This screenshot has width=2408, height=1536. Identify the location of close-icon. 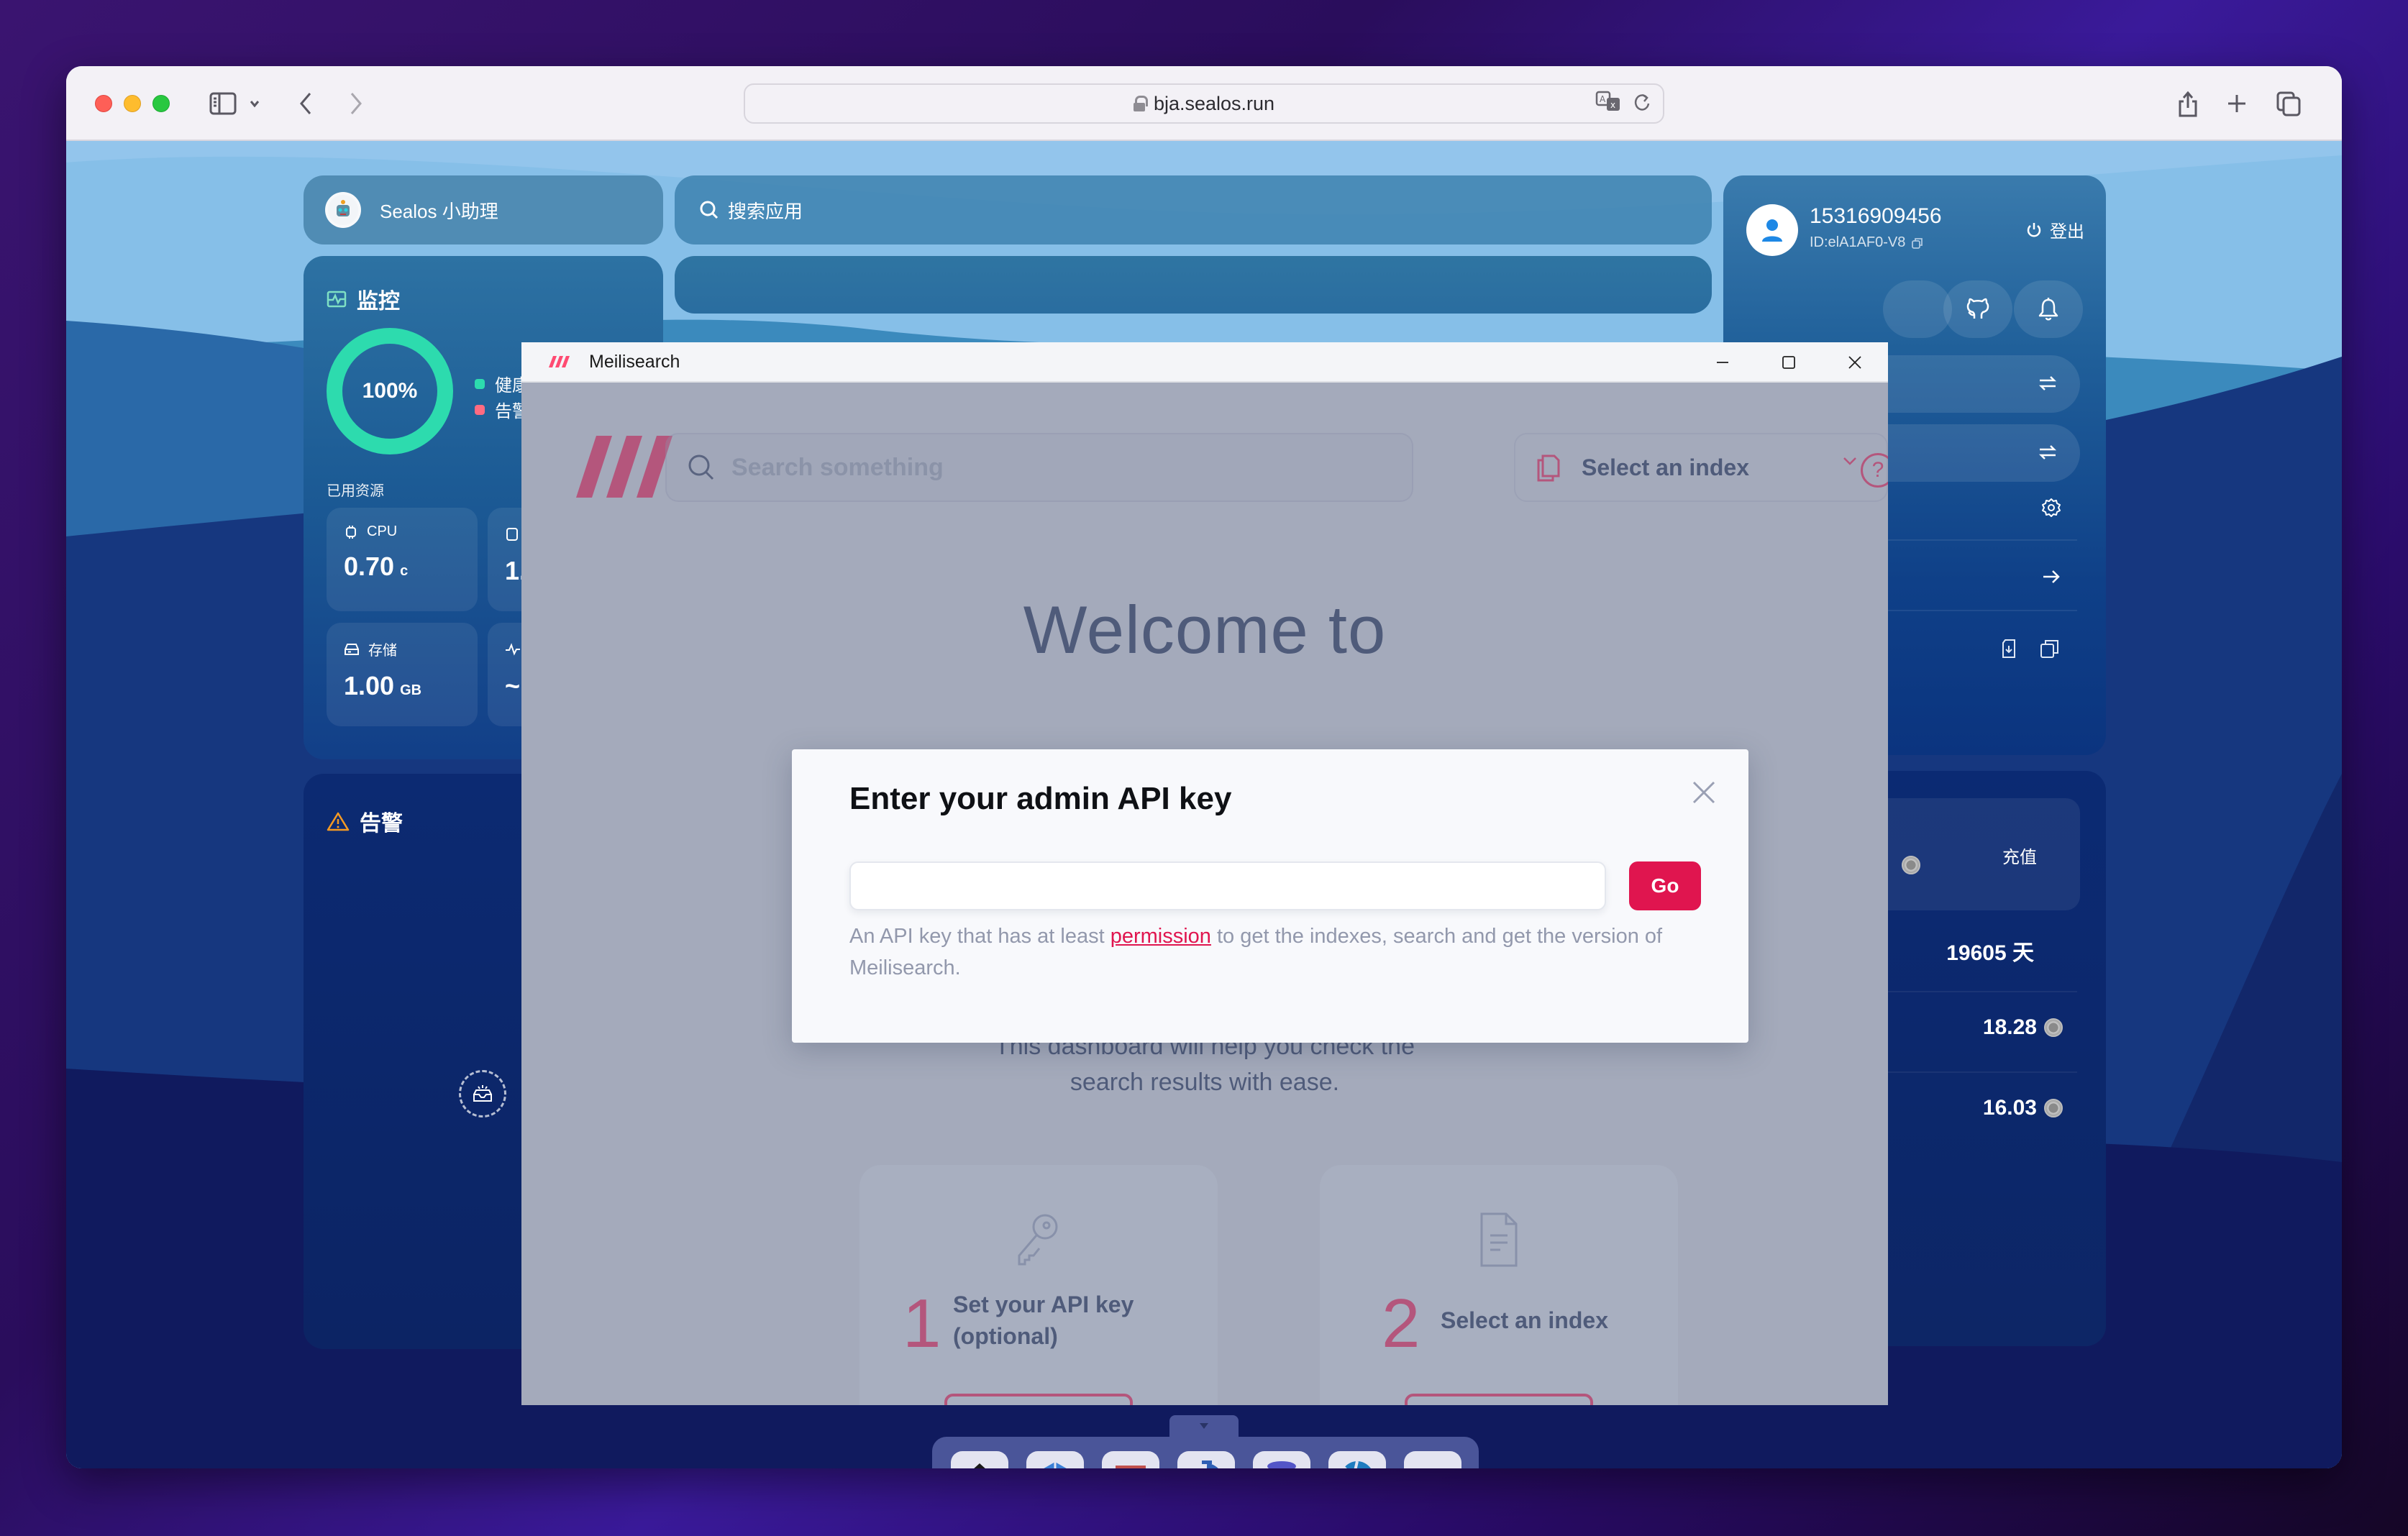
(1704, 792).